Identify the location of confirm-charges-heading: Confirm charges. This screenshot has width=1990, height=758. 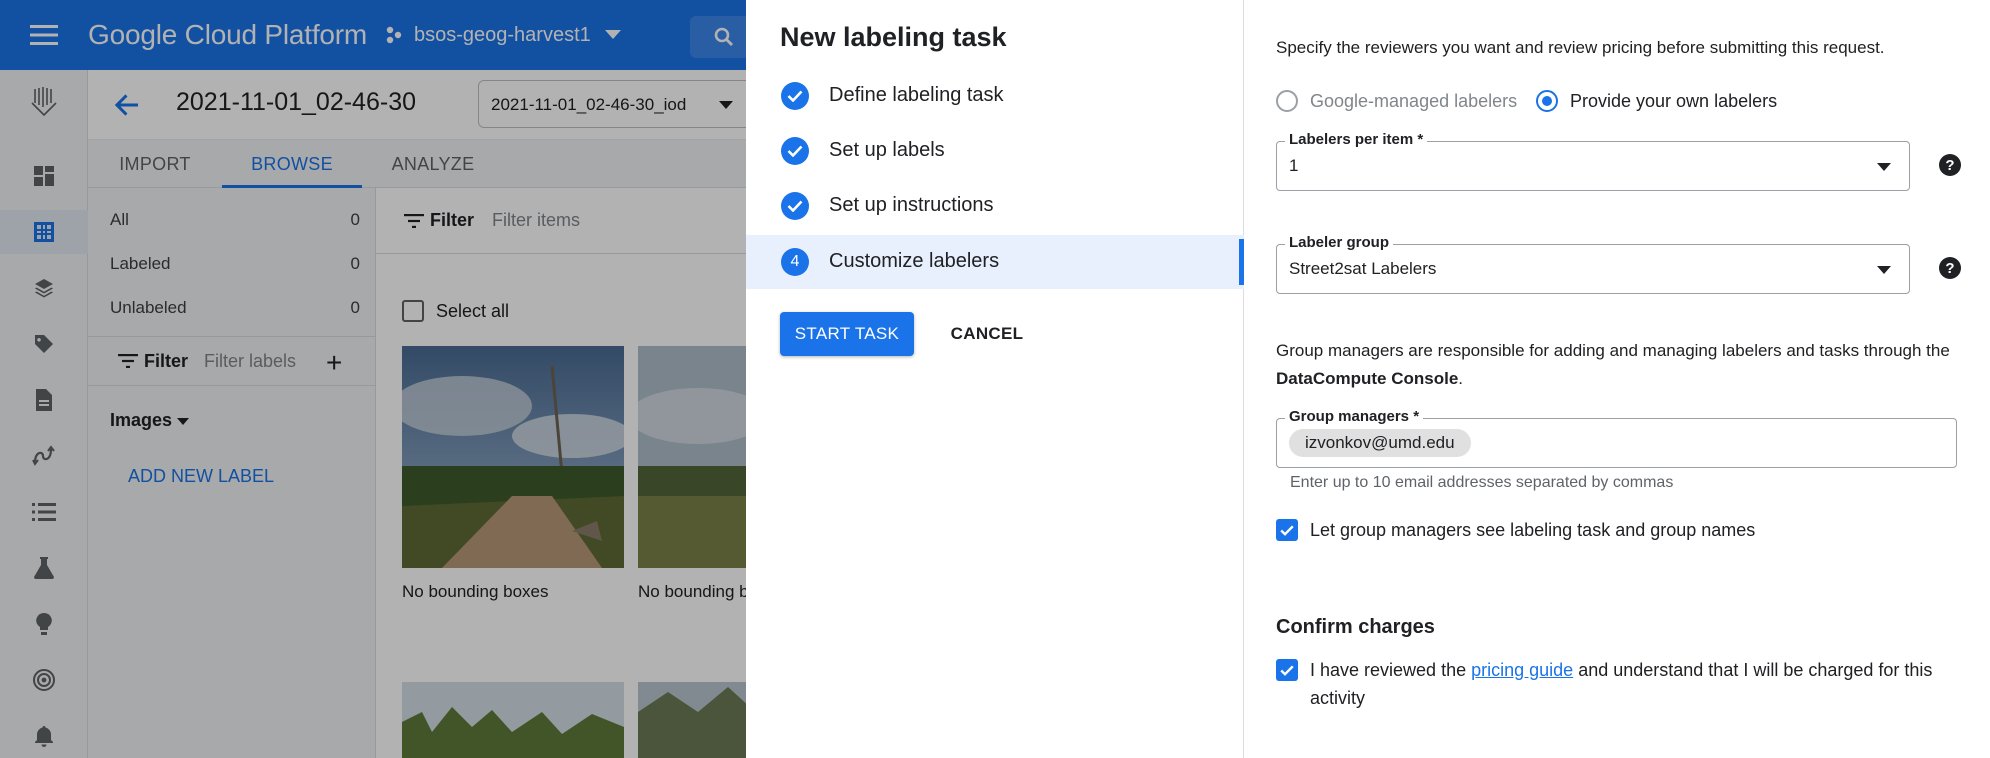
(1355, 627).